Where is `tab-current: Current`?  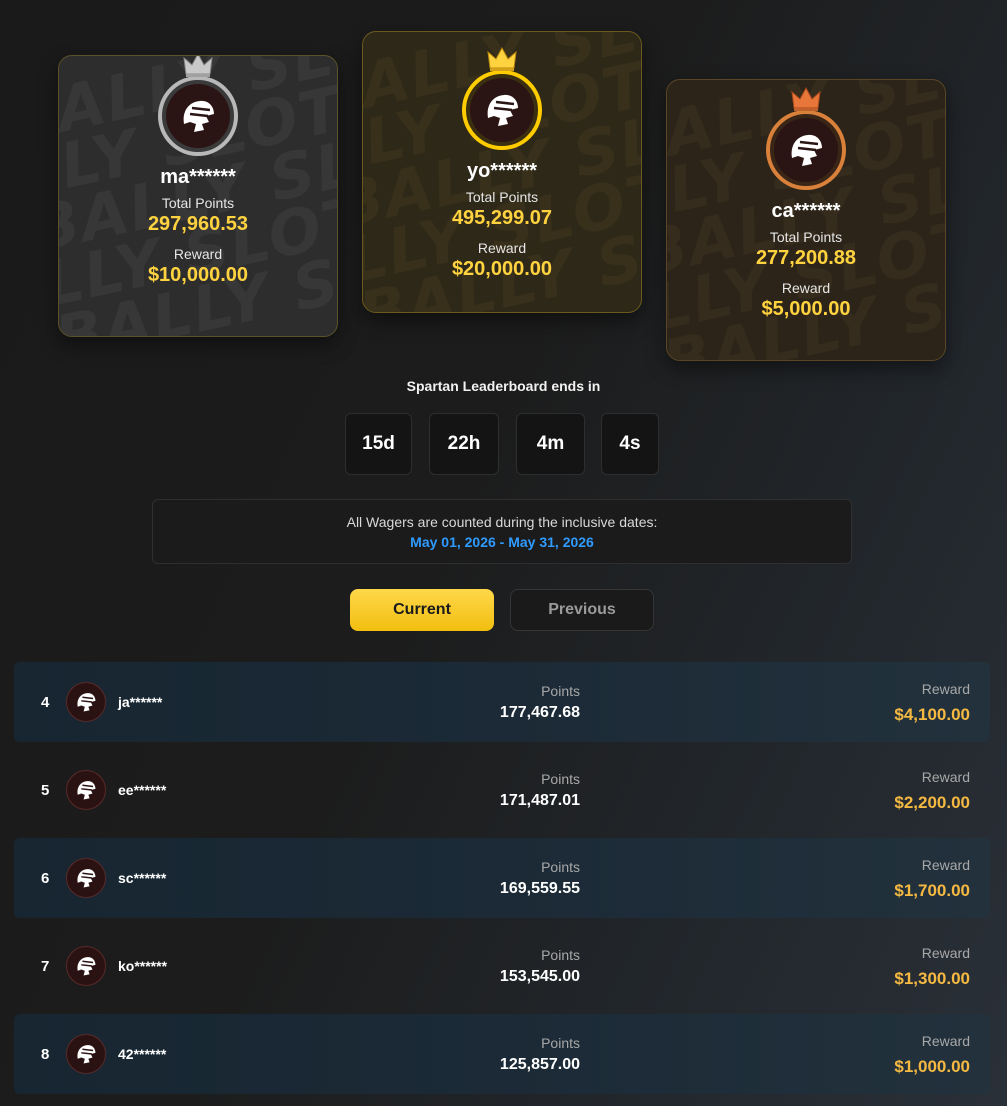
tab-current: Current is located at coordinates (422, 610).